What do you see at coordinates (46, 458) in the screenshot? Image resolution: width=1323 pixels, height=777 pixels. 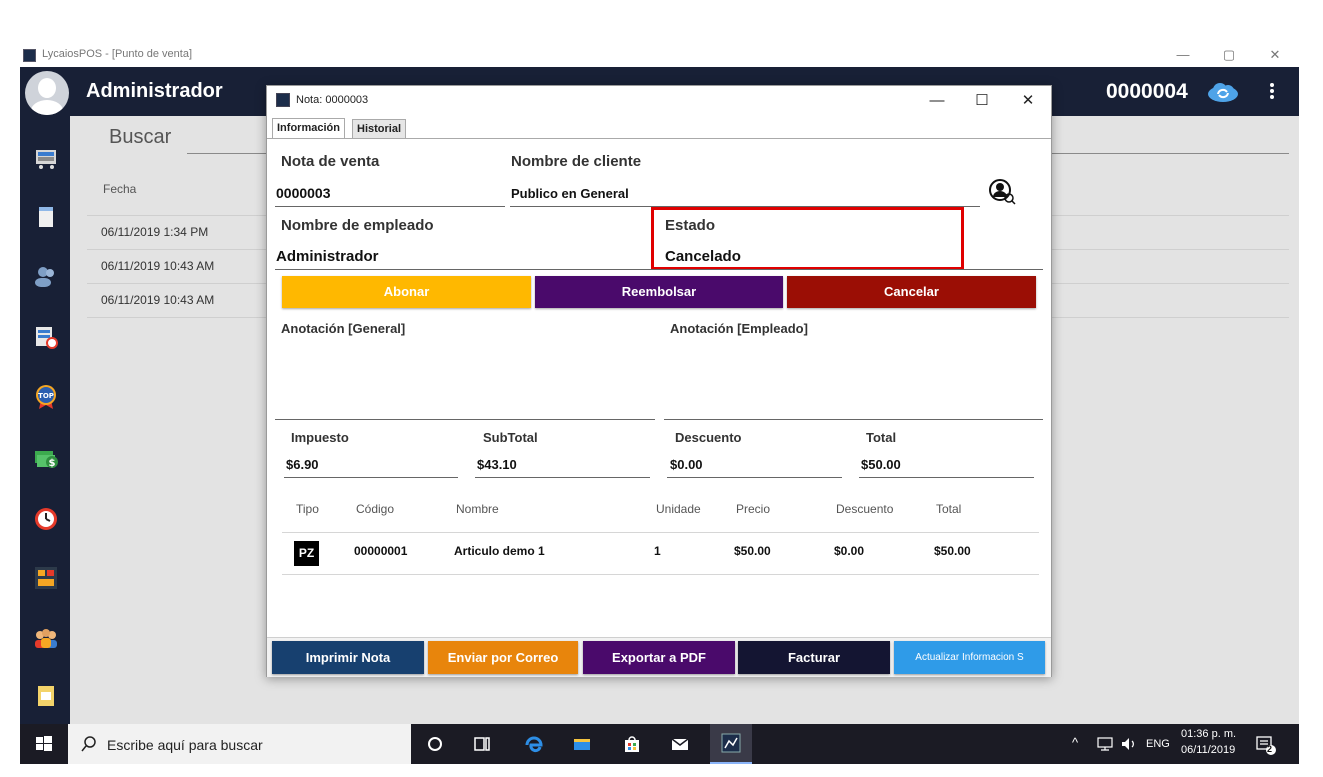 I see `money-icon: $` at bounding box center [46, 458].